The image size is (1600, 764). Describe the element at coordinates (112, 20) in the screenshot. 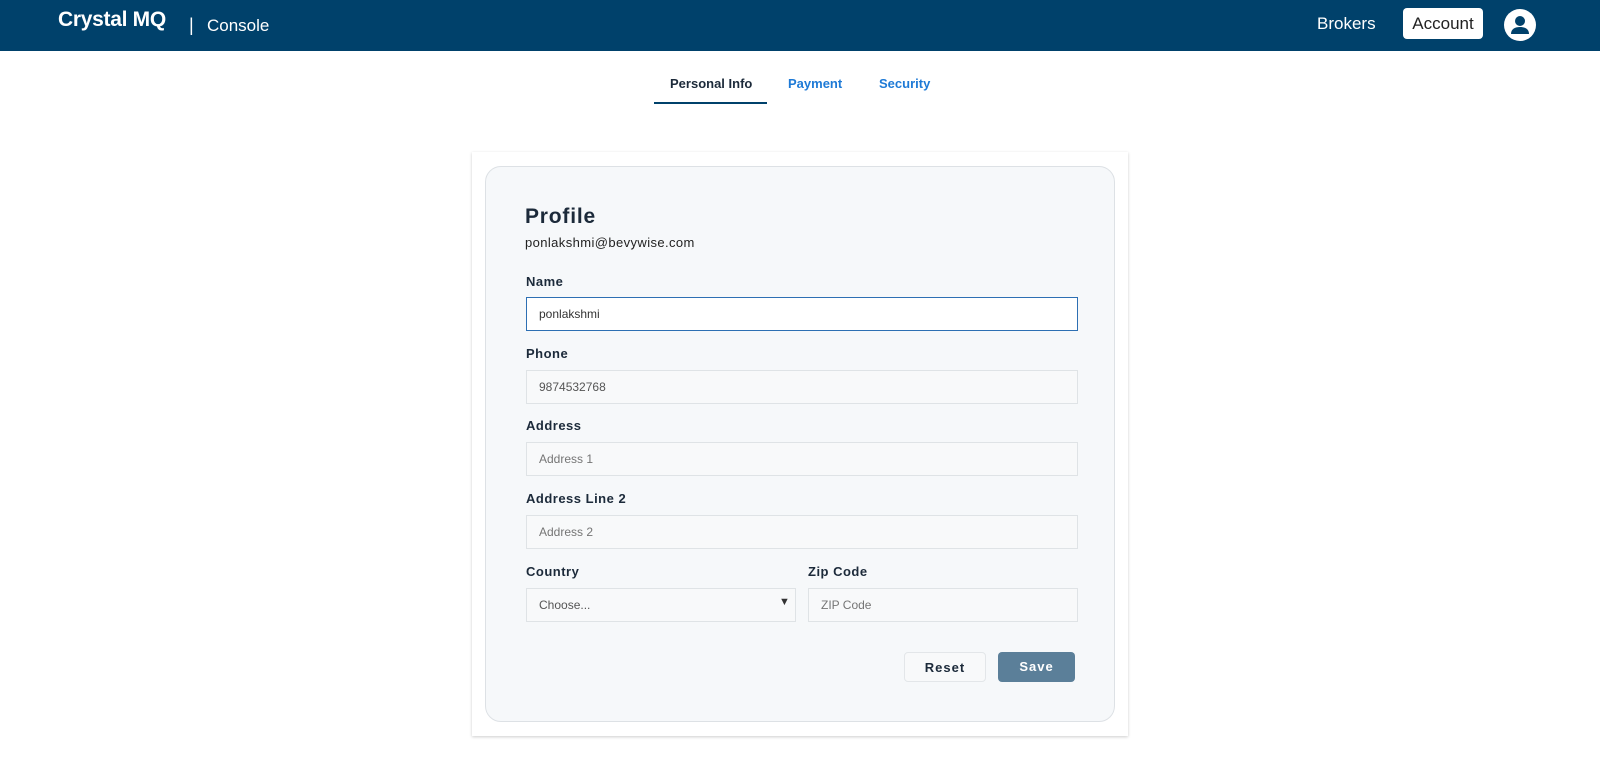

I see `logo: Crystal MQ` at that location.